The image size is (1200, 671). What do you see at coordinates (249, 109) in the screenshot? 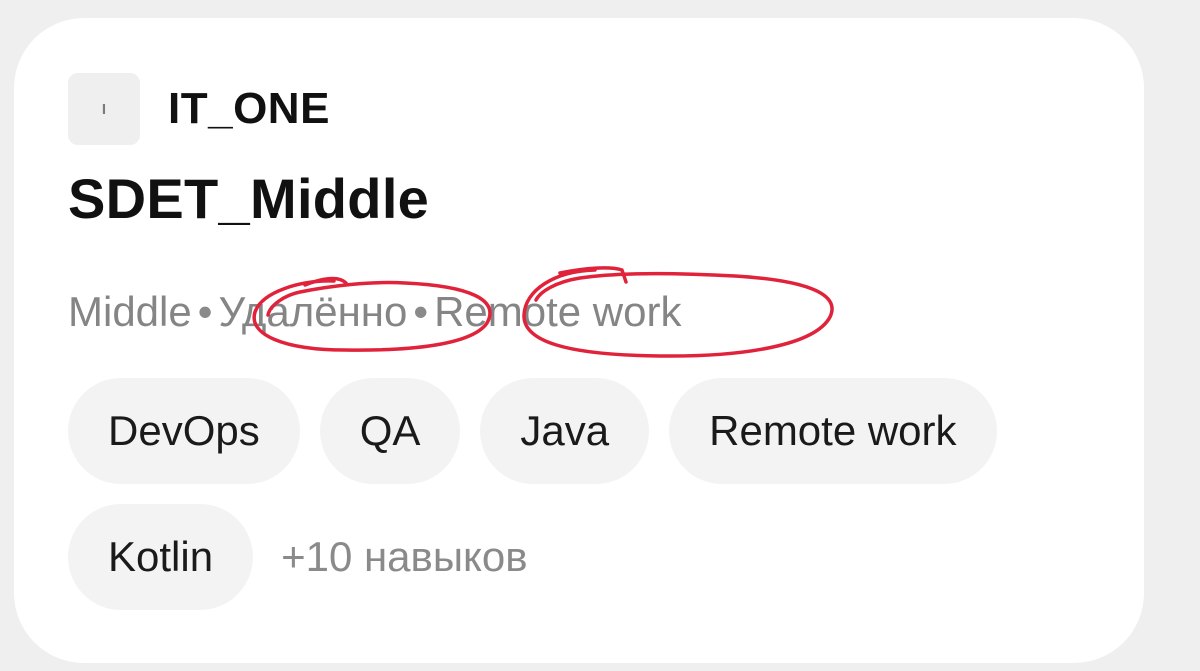
I see `company-name: IT_ONE` at bounding box center [249, 109].